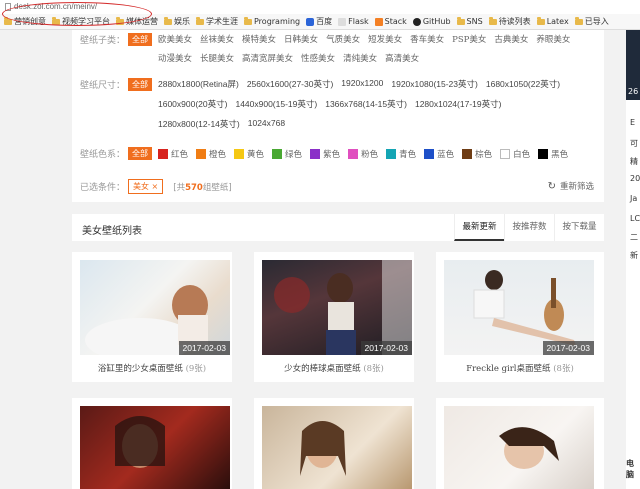 The height and width of the screenshot is (489, 640). What do you see at coordinates (198, 84) in the screenshot?
I see `size-option: 2880x1800(Retina屏)` at bounding box center [198, 84].